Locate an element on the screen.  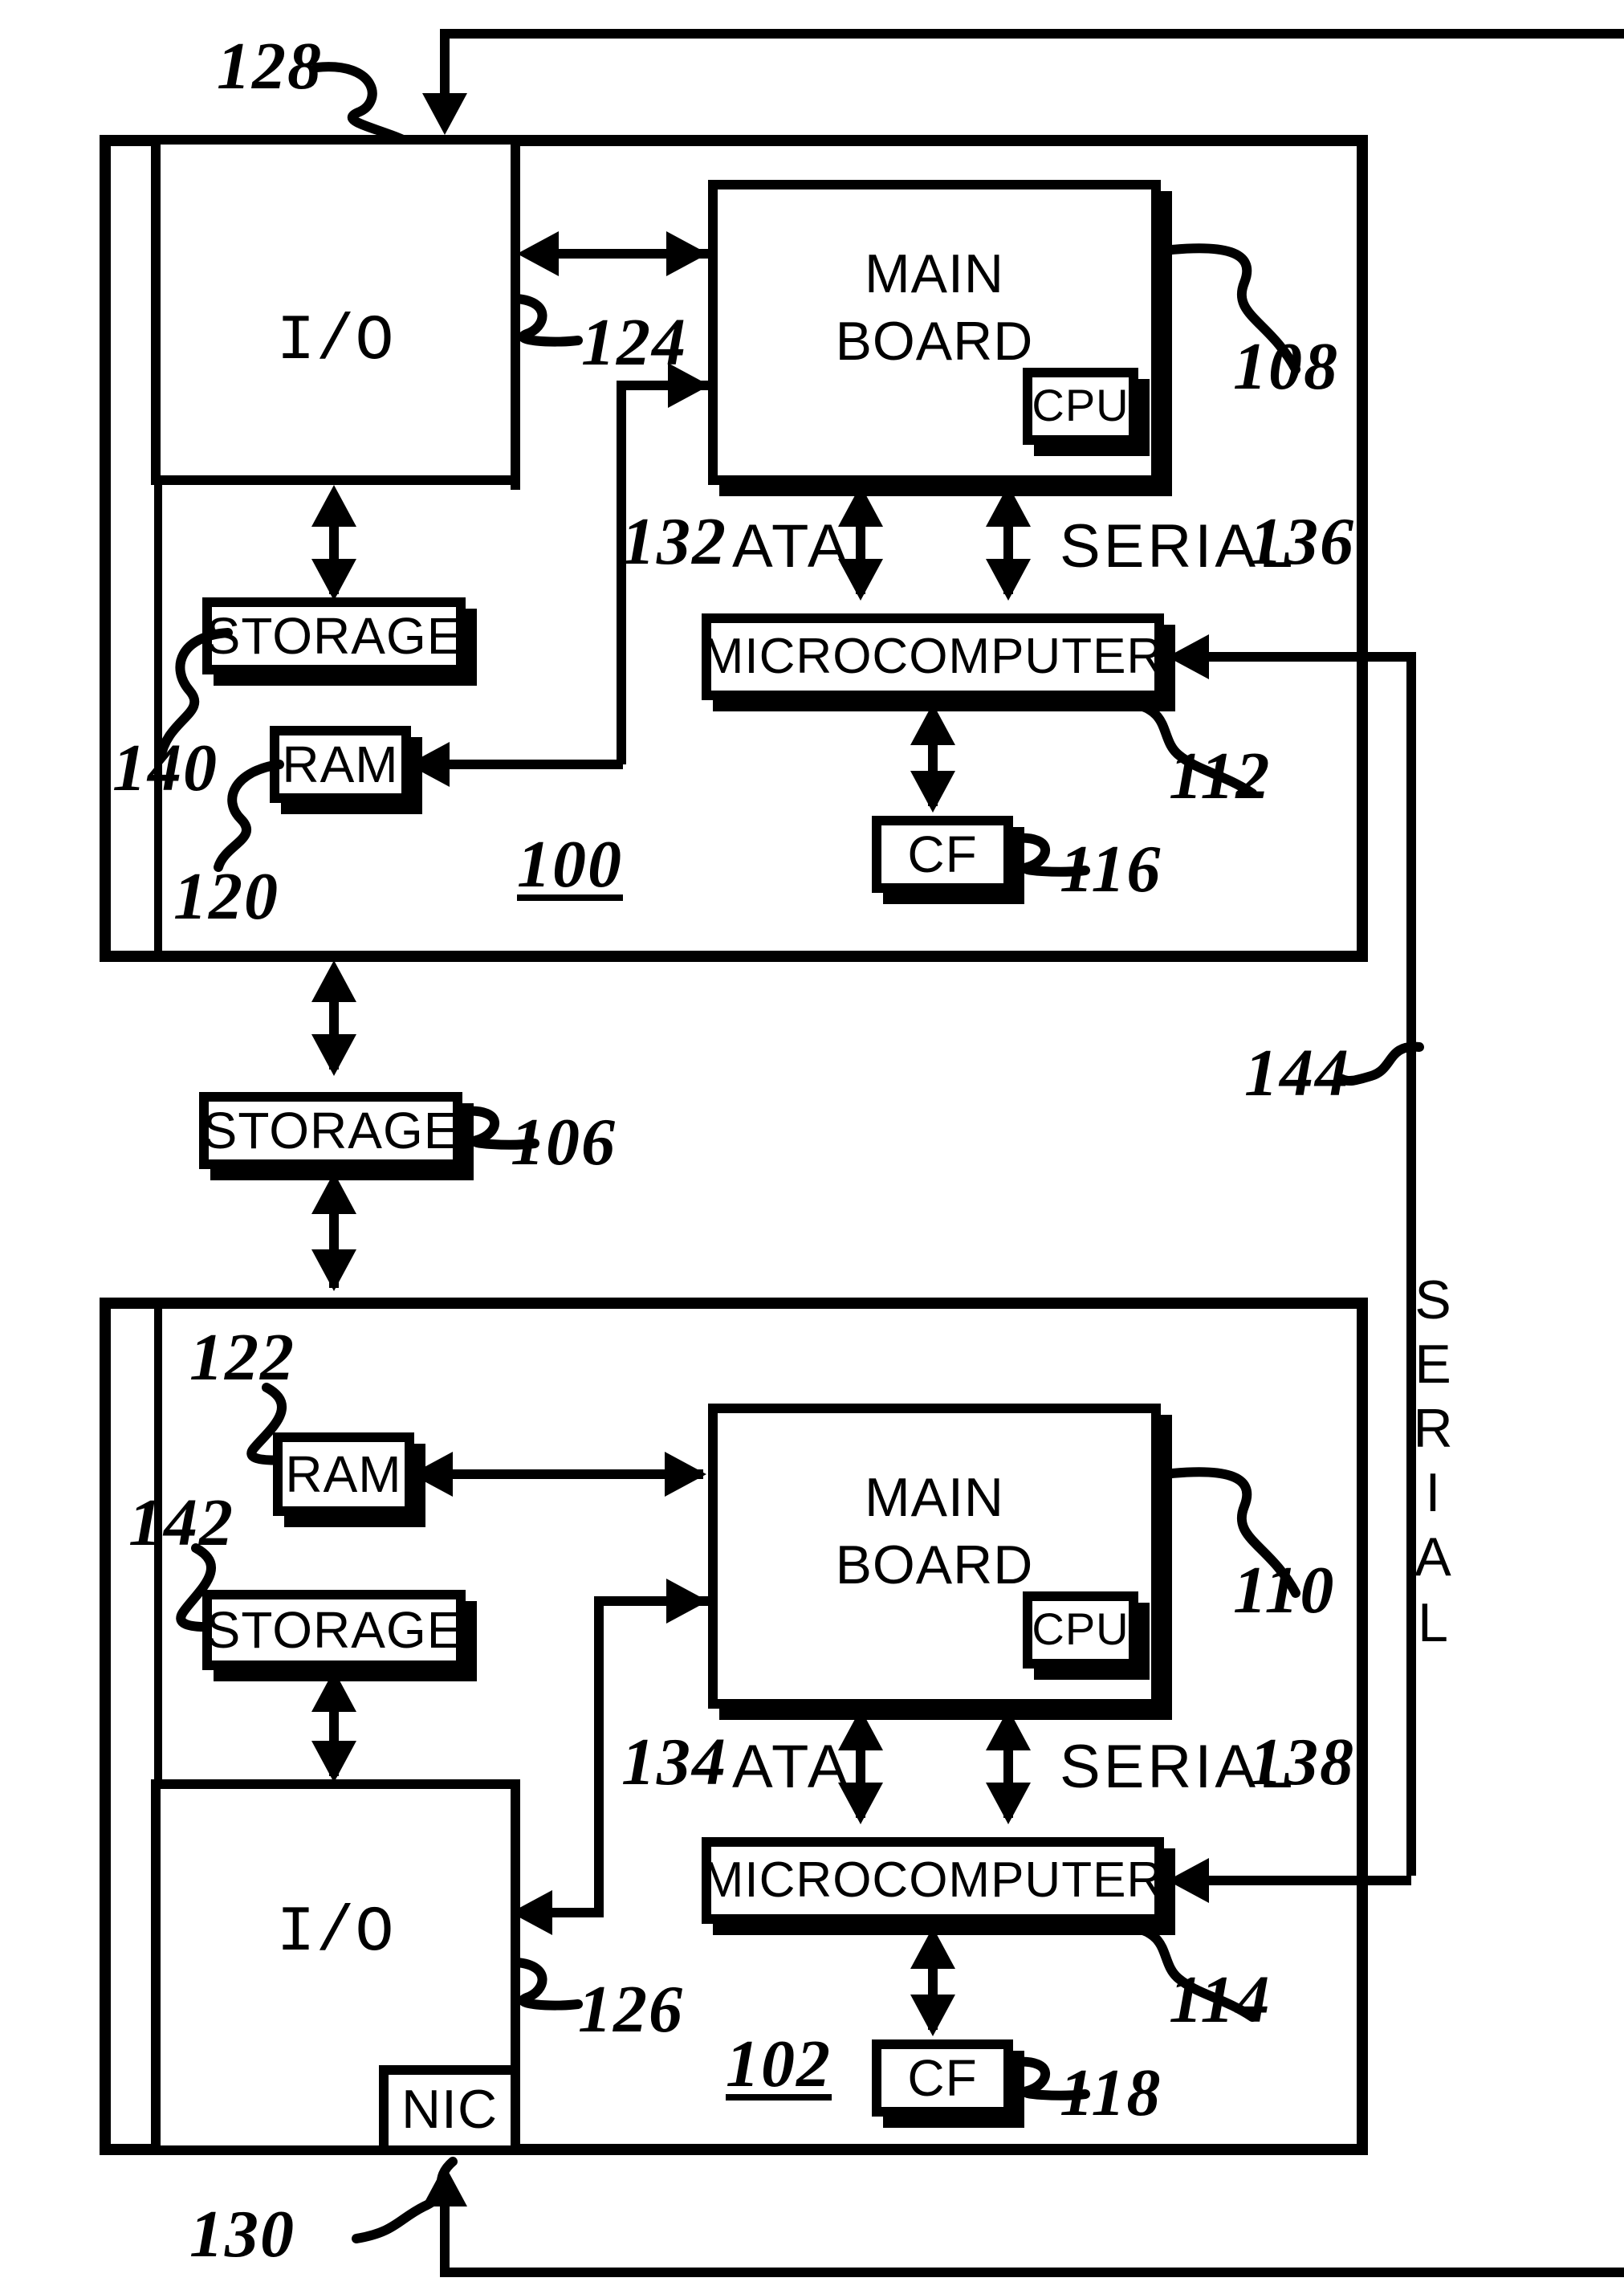
upper-cf-box: CF is located at coordinates (942, 854).